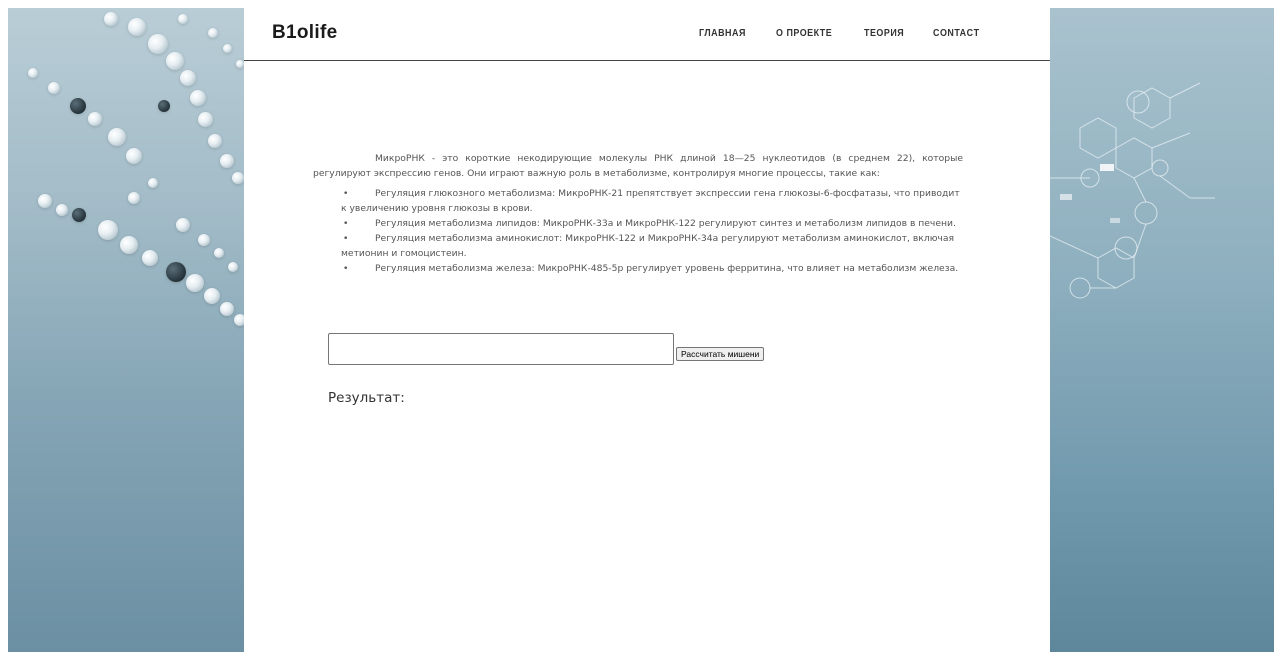 The height and width of the screenshot is (652, 1274). I want to click on target-search-form: Рассчитать мишени, so click(546, 349).